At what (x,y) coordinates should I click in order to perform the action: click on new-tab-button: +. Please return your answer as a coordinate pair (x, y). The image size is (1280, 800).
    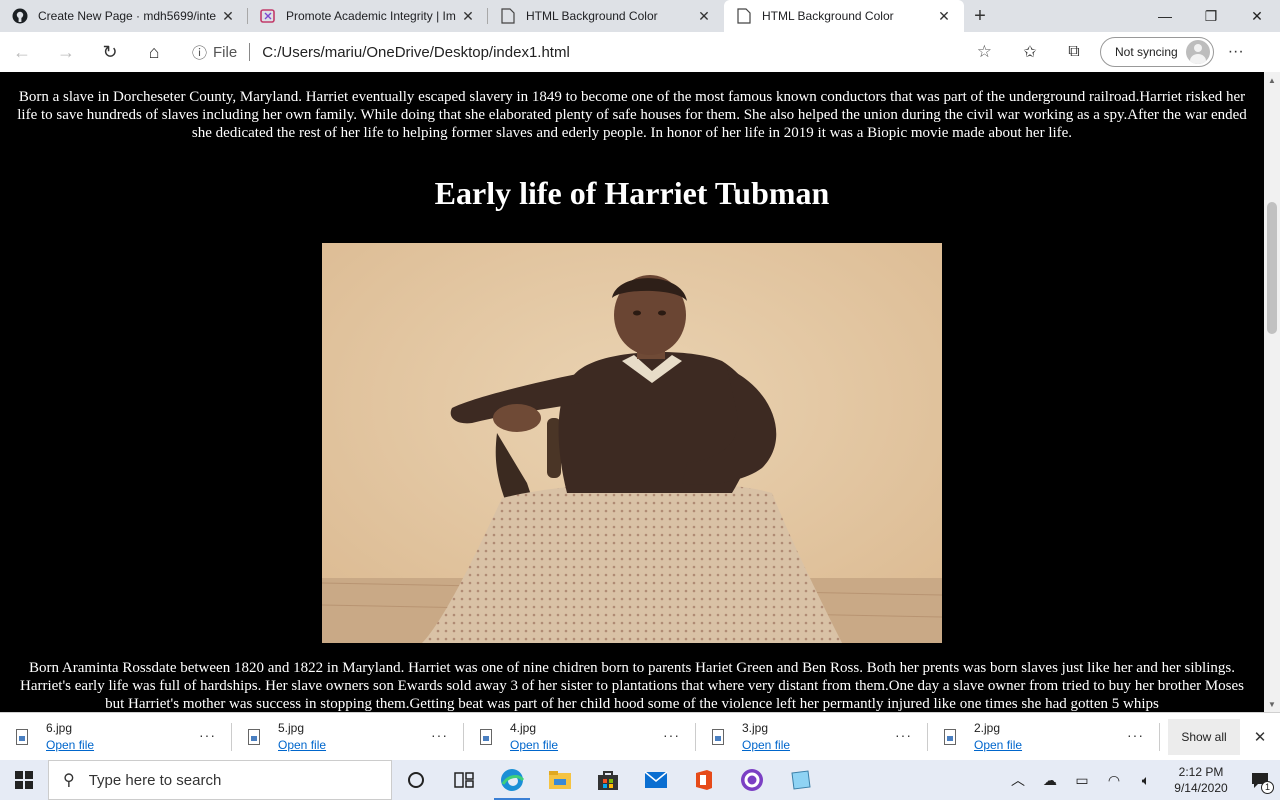
    Looking at the image, I should click on (980, 16).